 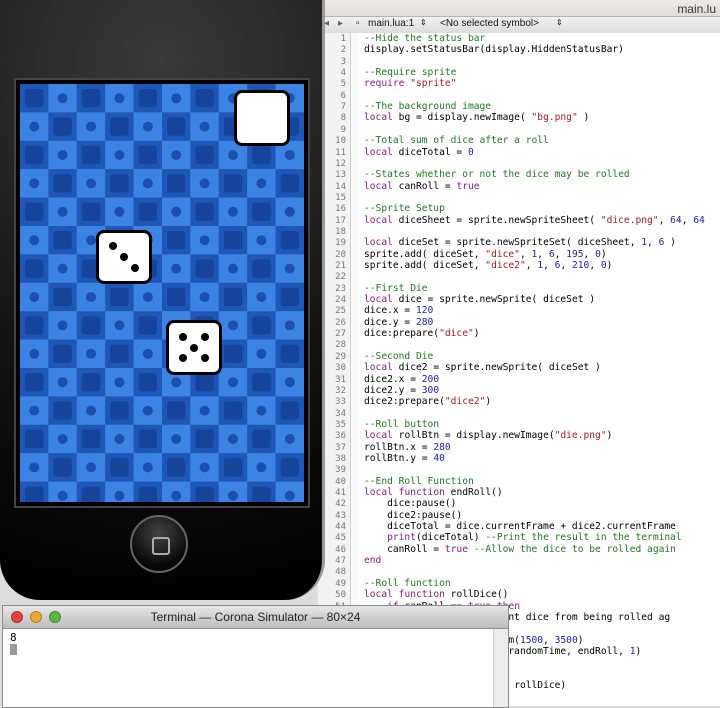 I want to click on code-line: local canRoll = true, so click(x=422, y=186).